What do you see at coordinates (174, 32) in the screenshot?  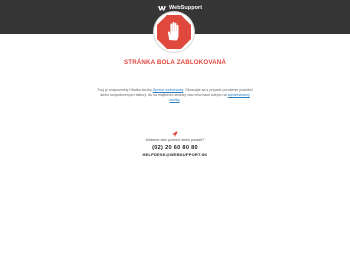 I see `stop-hand-icon` at bounding box center [174, 32].